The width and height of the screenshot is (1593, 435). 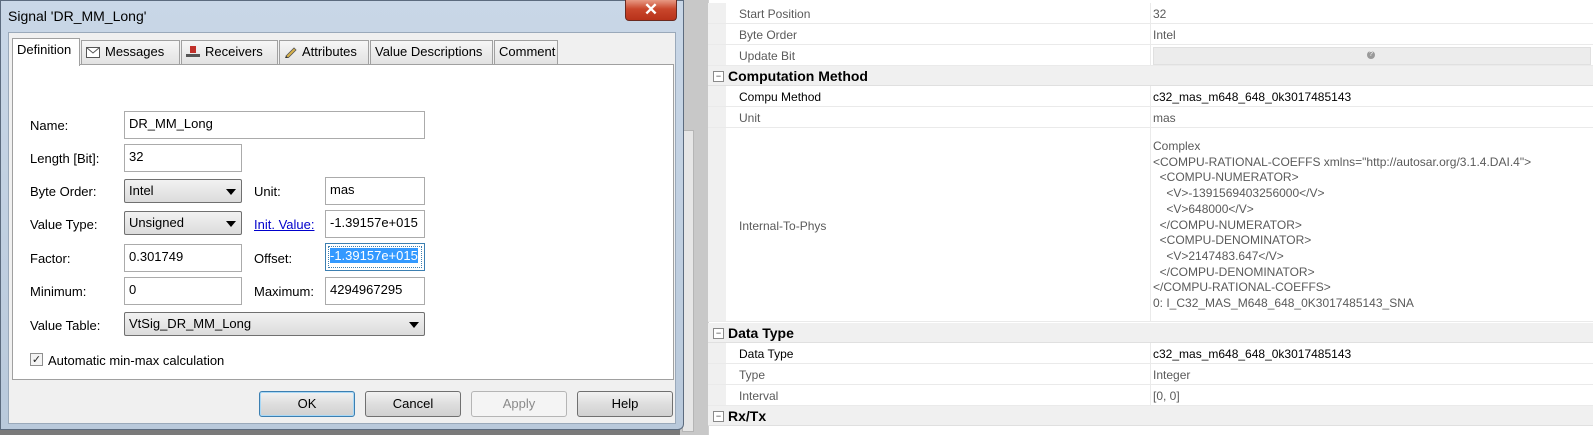 I want to click on value-type-label: Value Type:, so click(x=64, y=224).